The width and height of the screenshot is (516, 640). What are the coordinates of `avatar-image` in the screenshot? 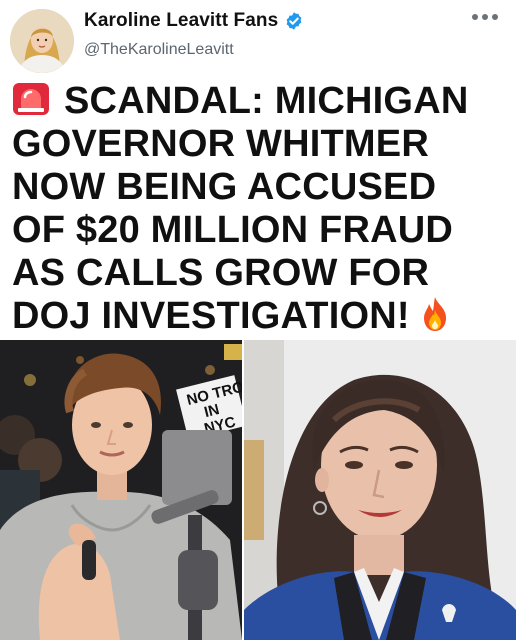 It's located at (42, 41).